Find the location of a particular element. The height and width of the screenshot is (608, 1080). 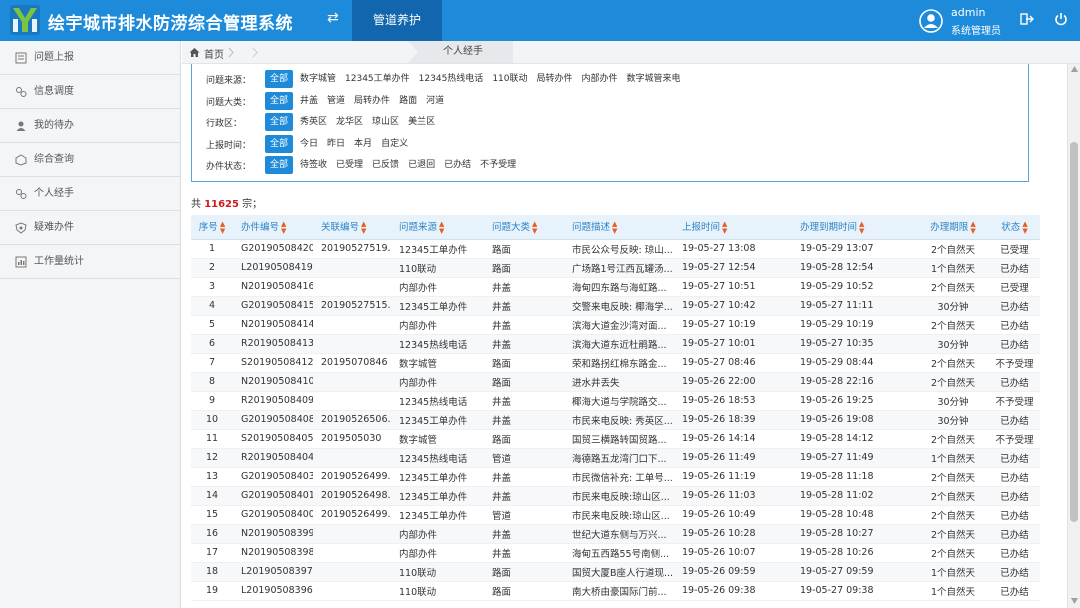

filter-option: 河道 is located at coordinates (435, 101).